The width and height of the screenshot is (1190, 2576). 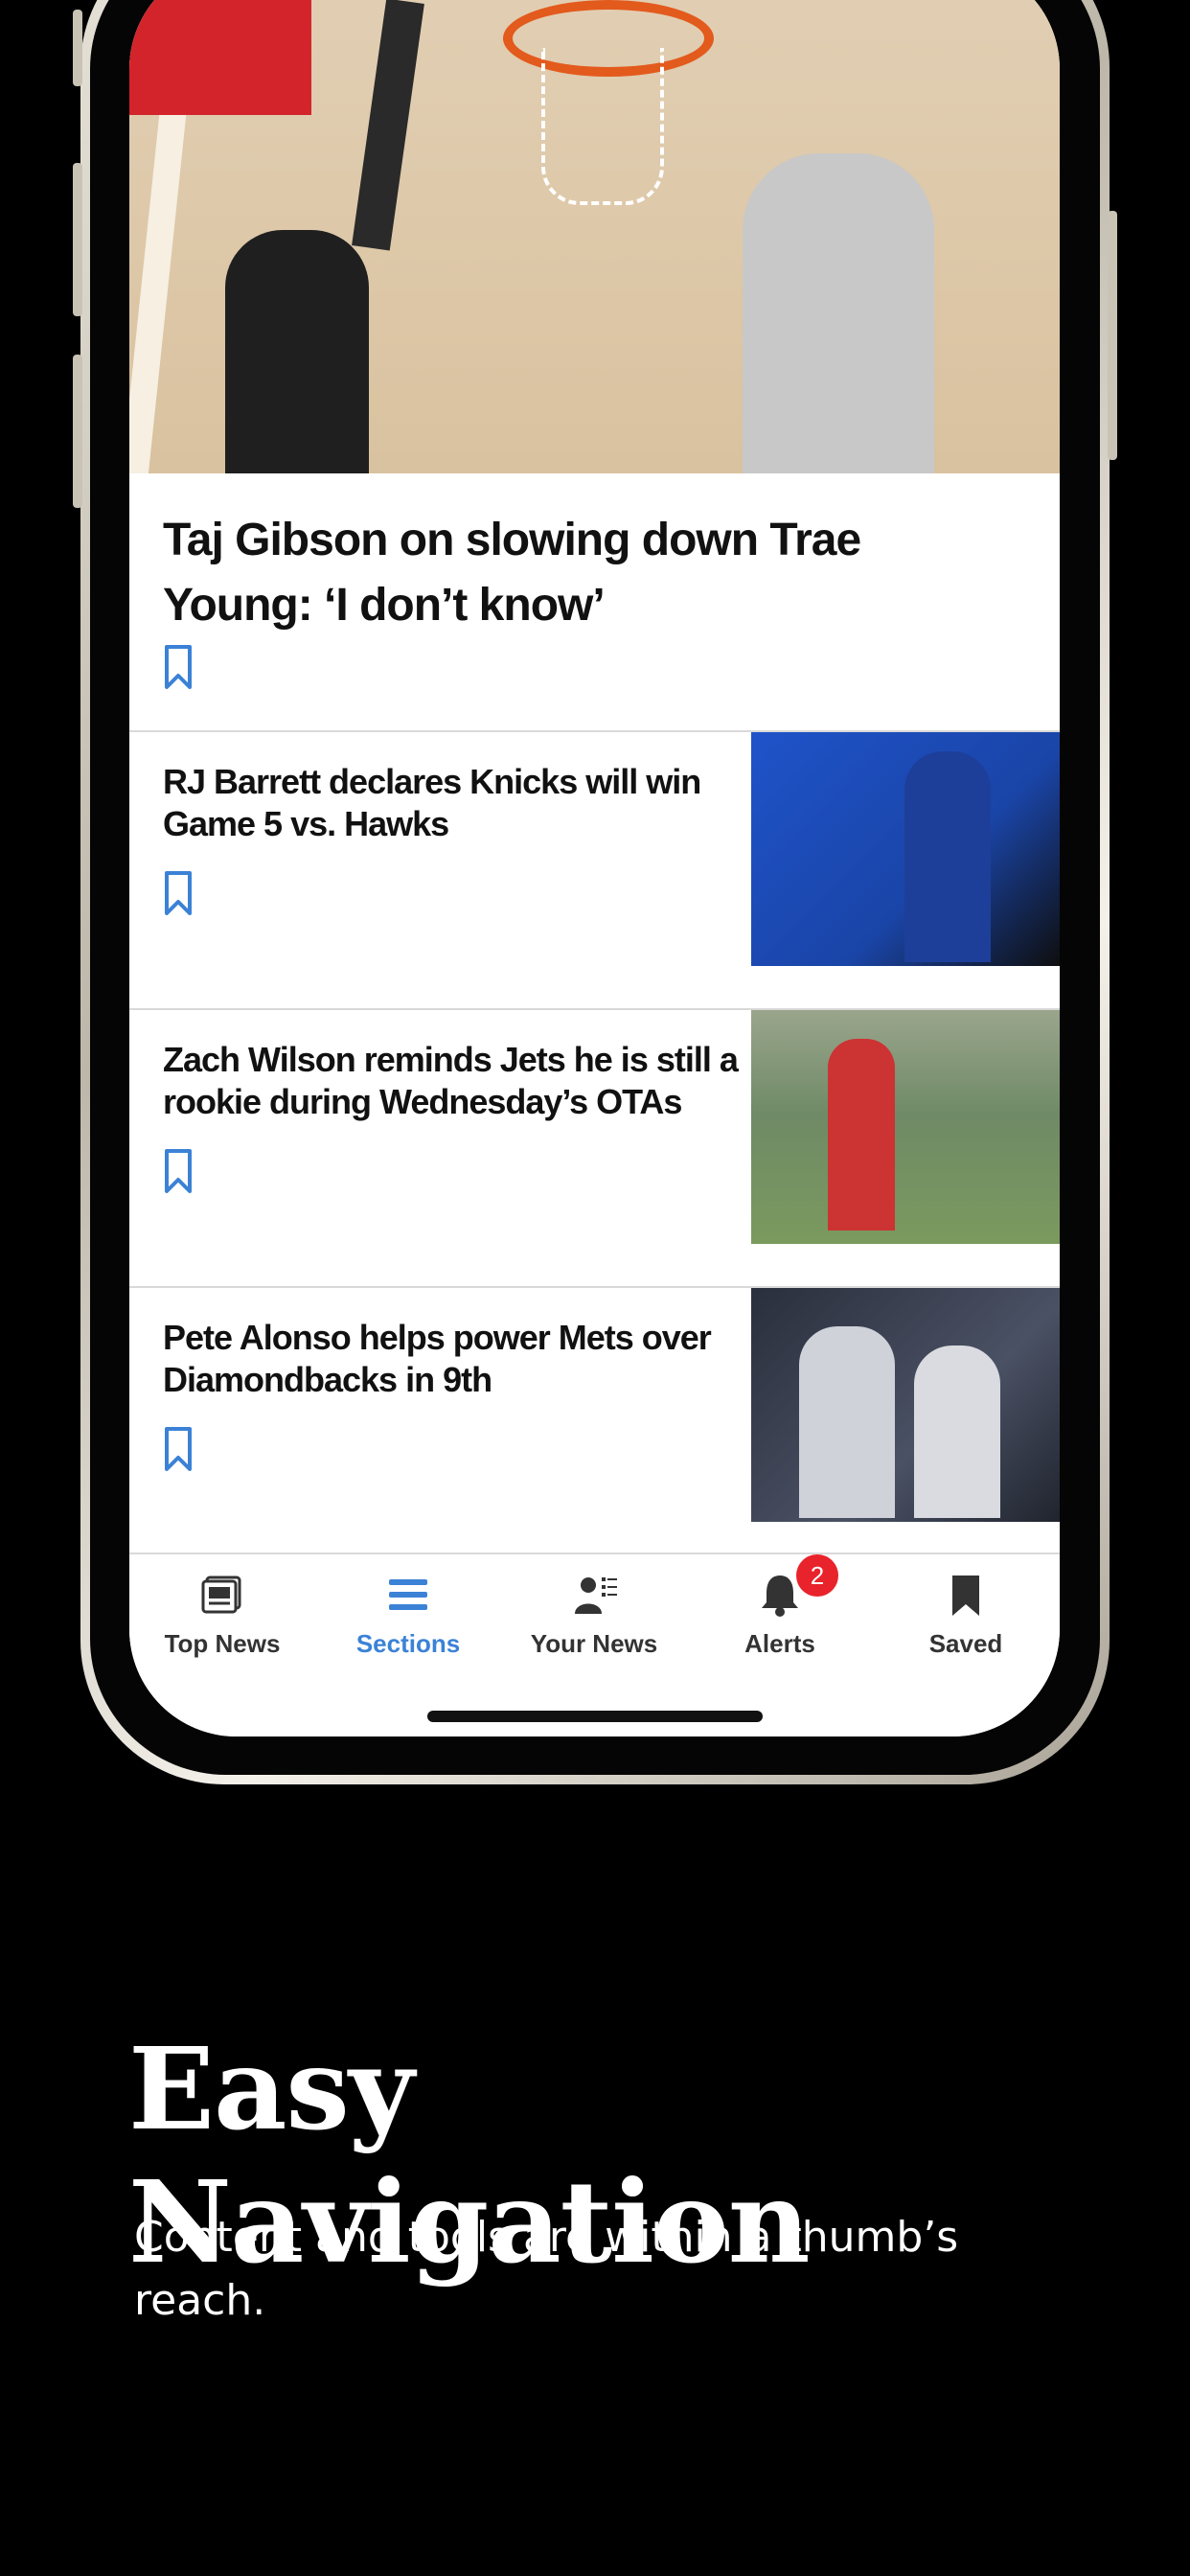 What do you see at coordinates (78, 431) in the screenshot?
I see `phone-volume-down-button` at bounding box center [78, 431].